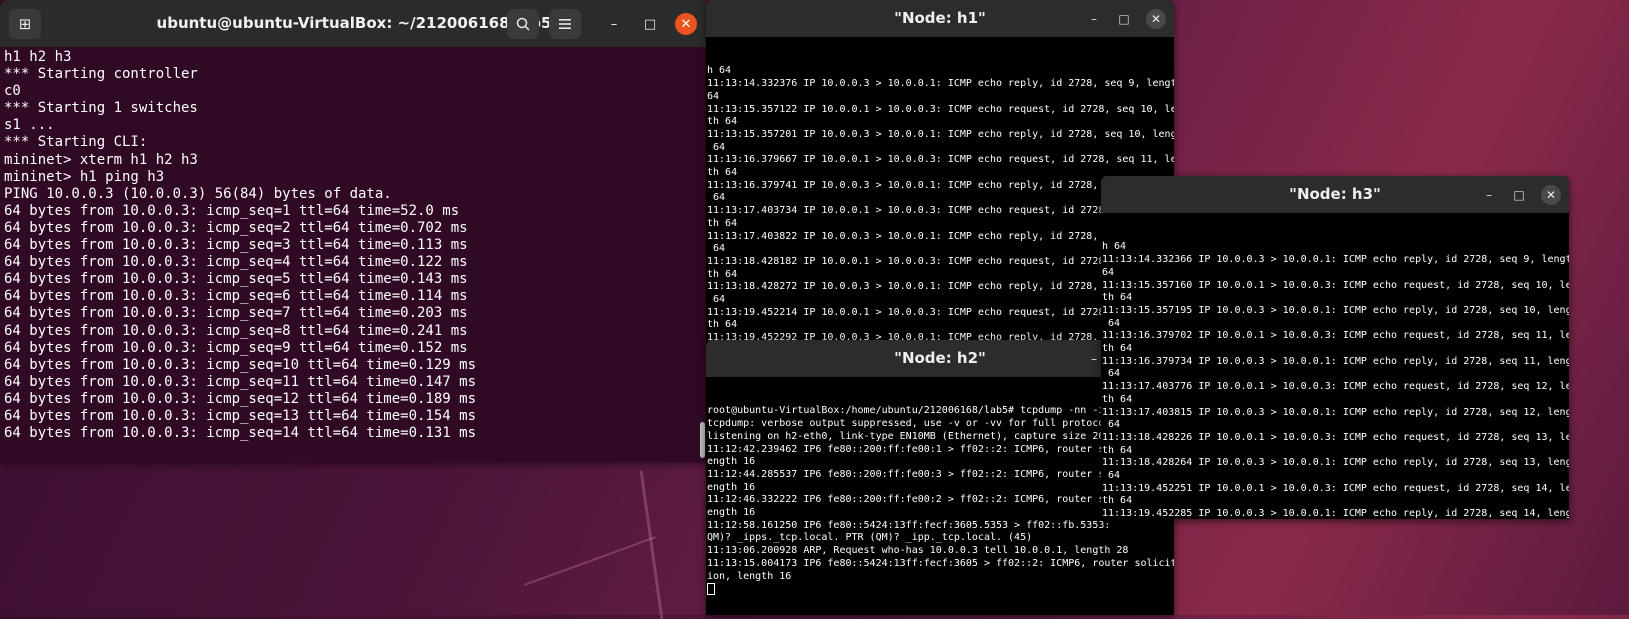  Describe the element at coordinates (565, 24) in the screenshot. I see `hamburger-menu-icon` at that location.